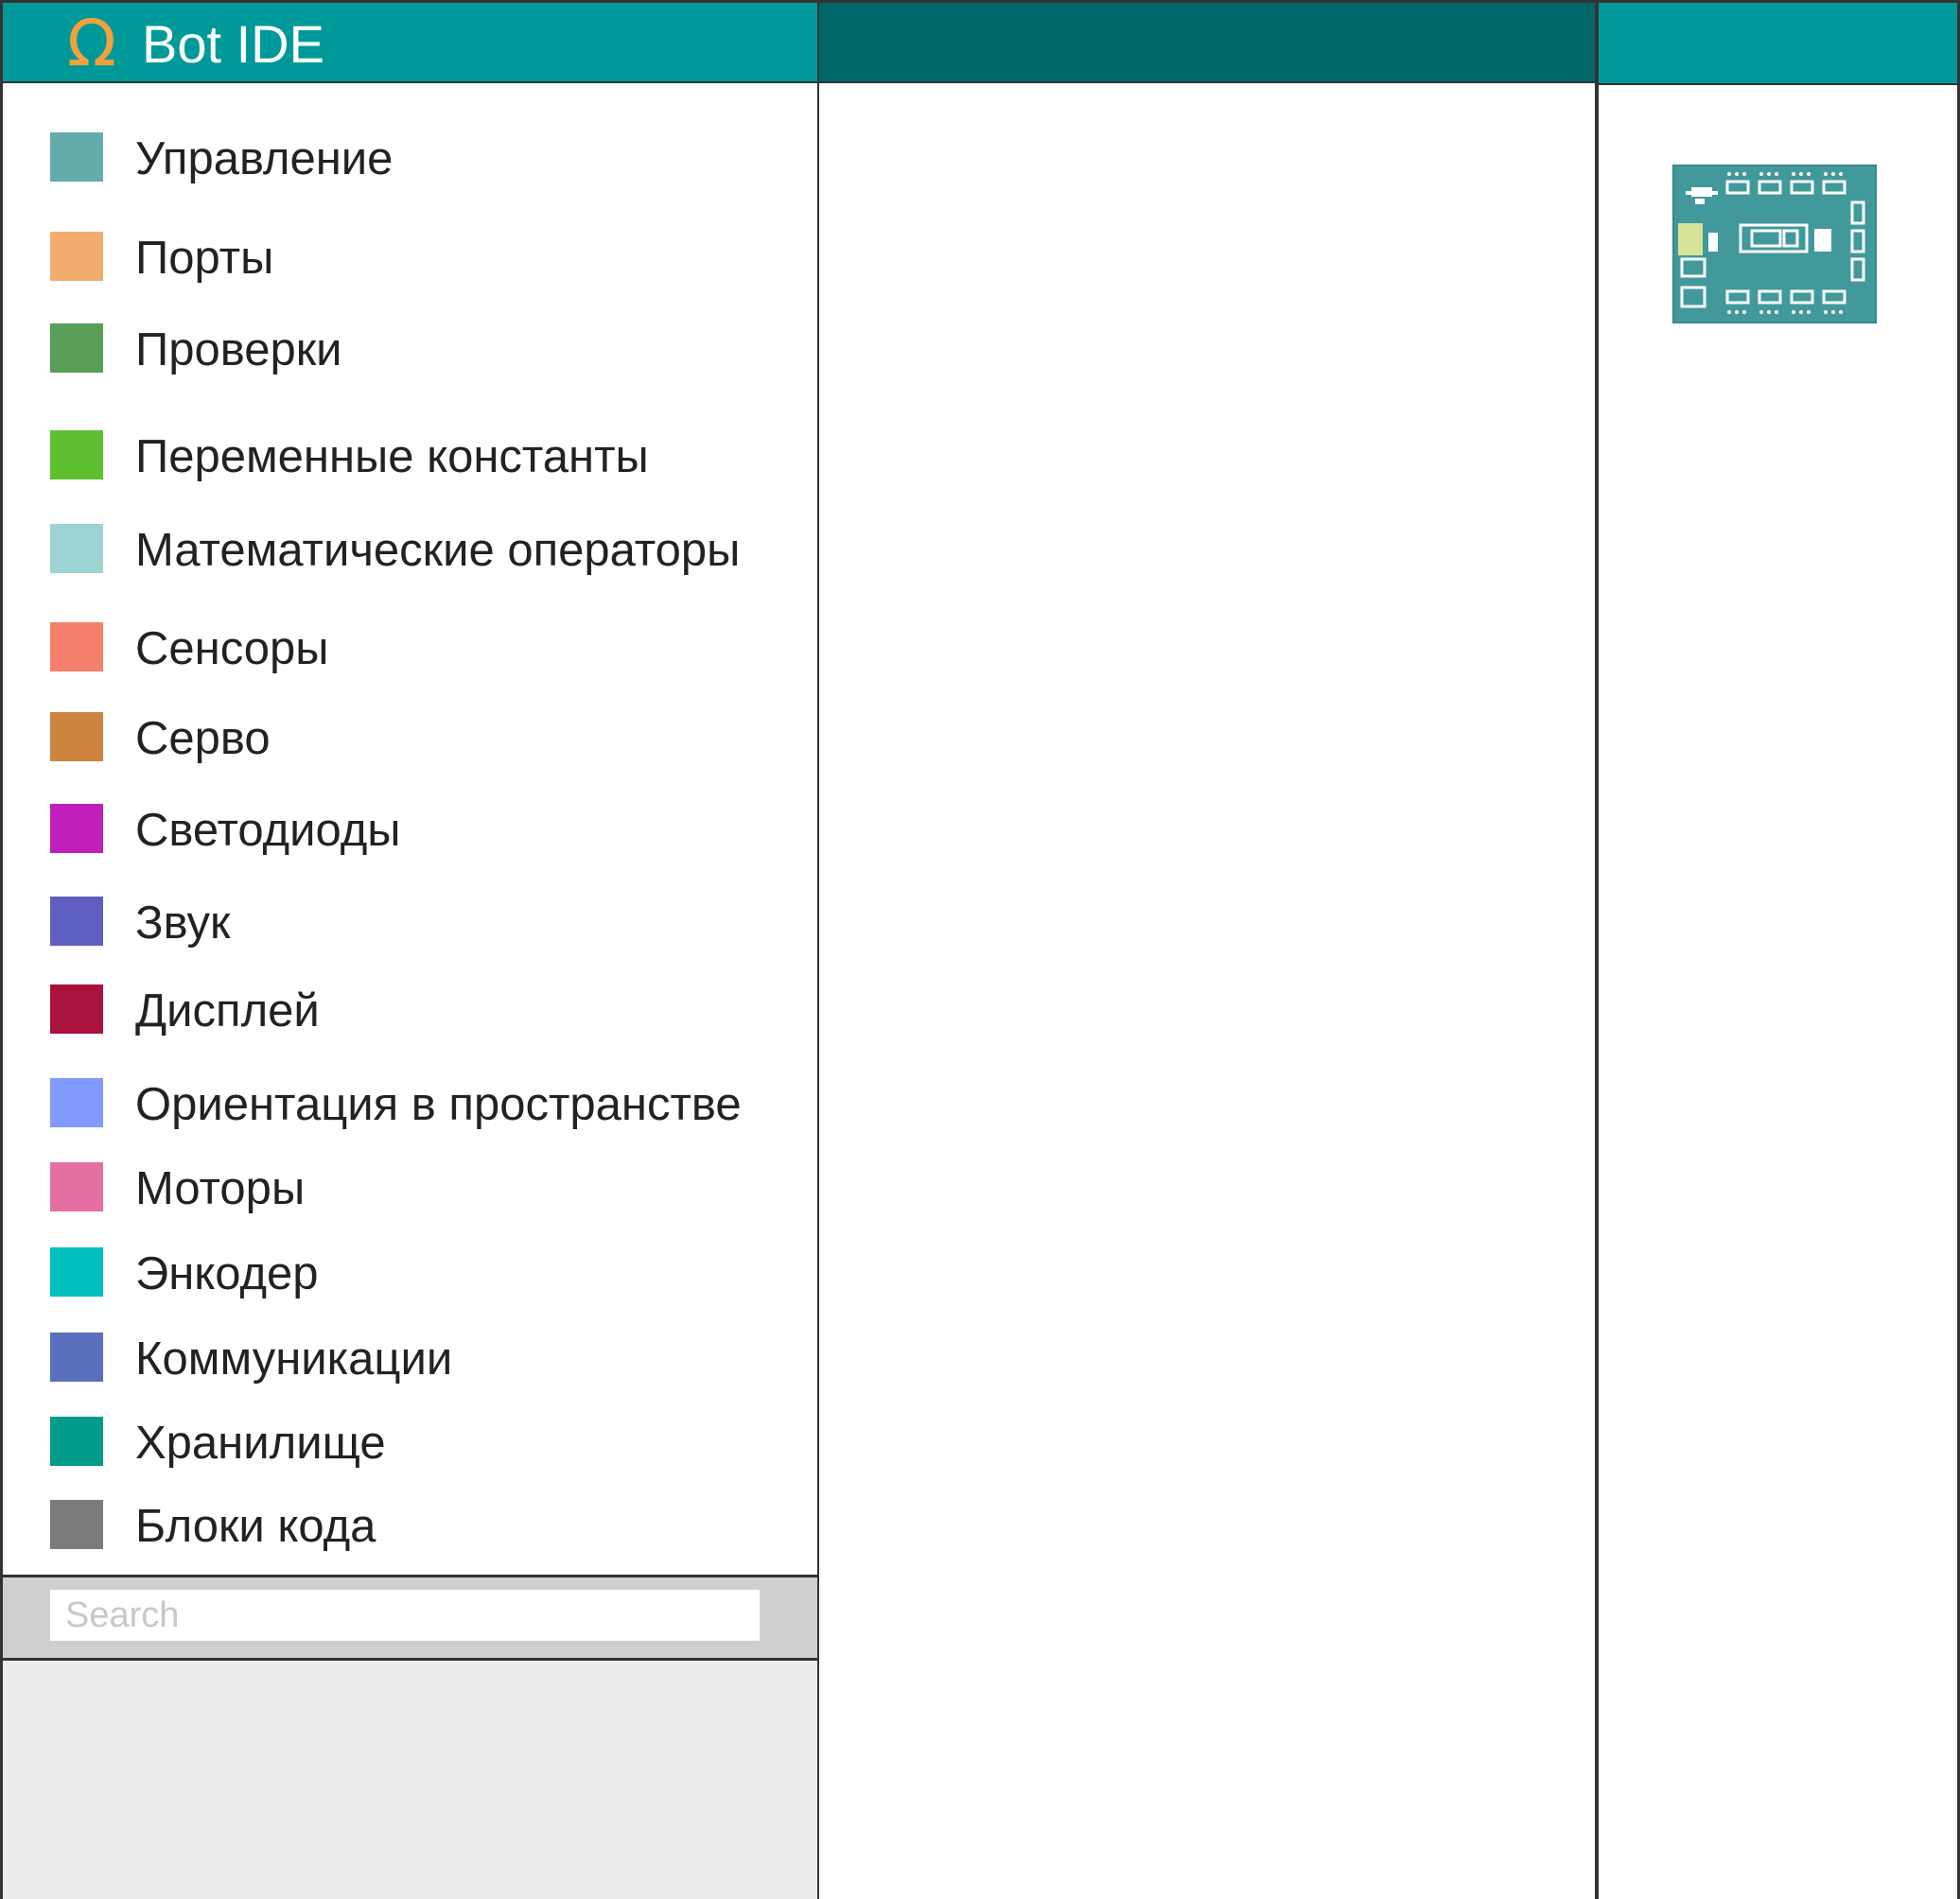 Image resolution: width=1960 pixels, height=1899 pixels. I want to click on category-sound: Звук, so click(410, 924).